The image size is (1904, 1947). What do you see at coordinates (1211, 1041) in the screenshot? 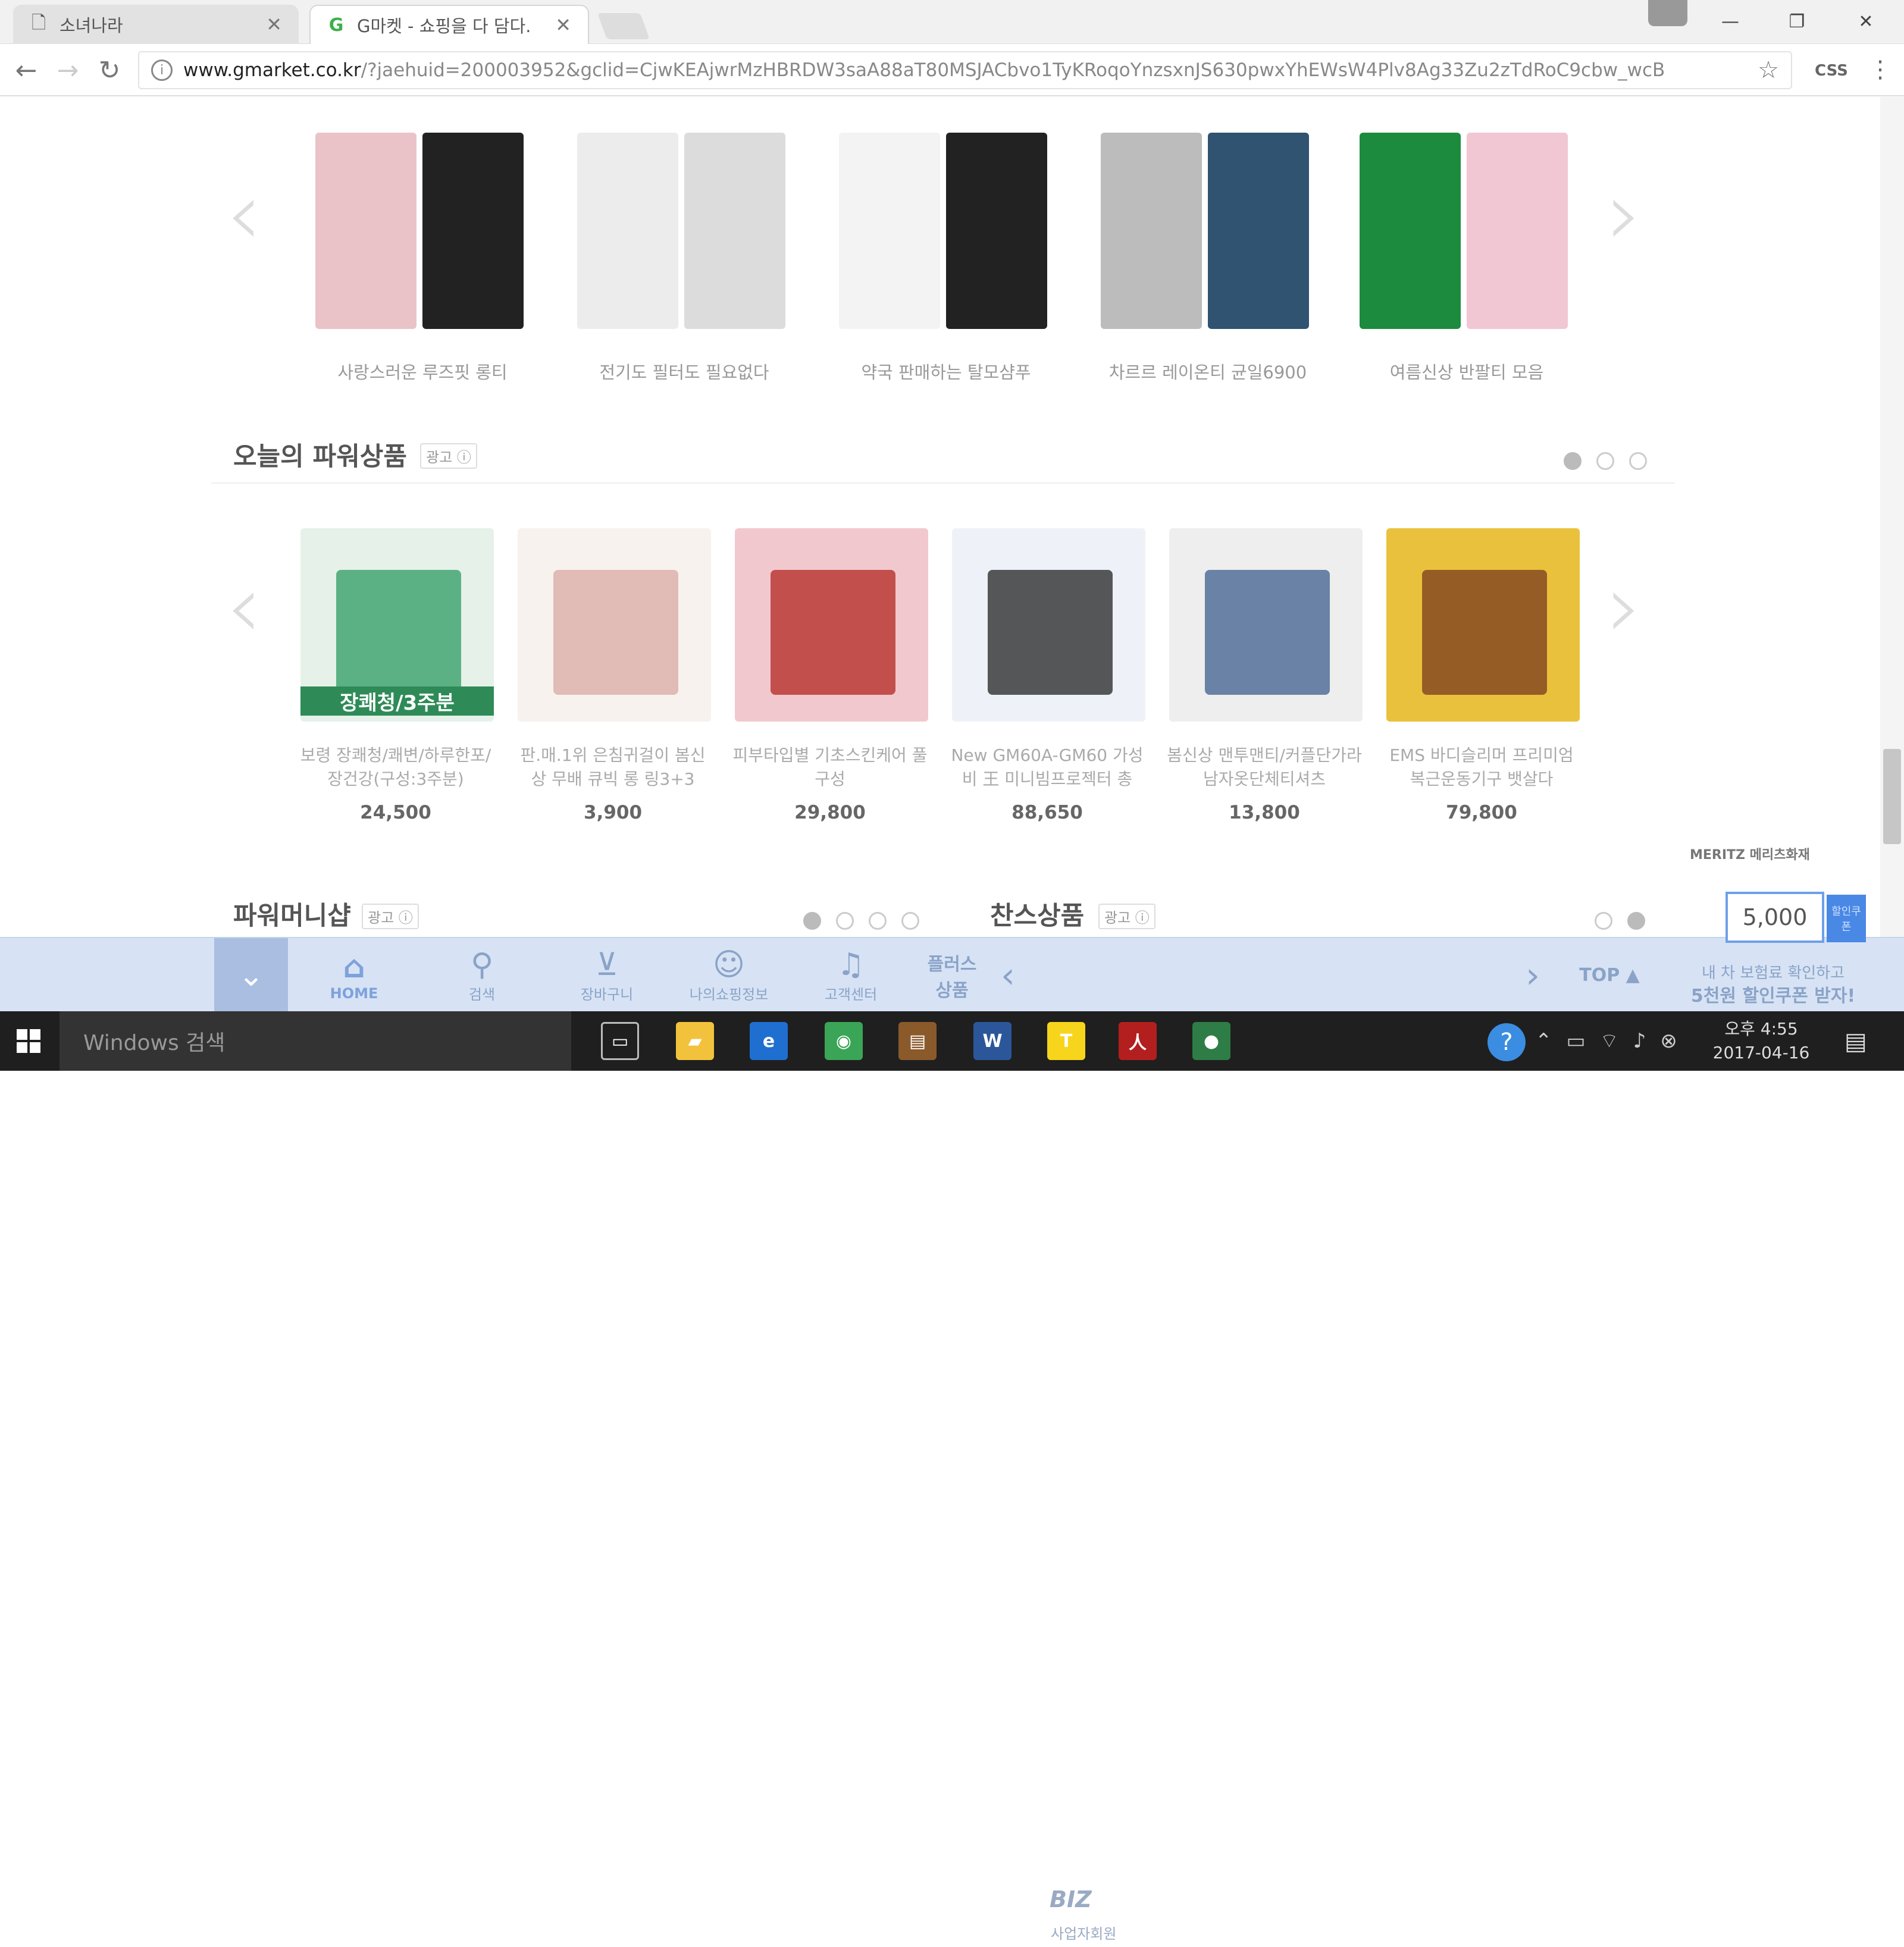
I see `app-green-icon: ●` at bounding box center [1211, 1041].